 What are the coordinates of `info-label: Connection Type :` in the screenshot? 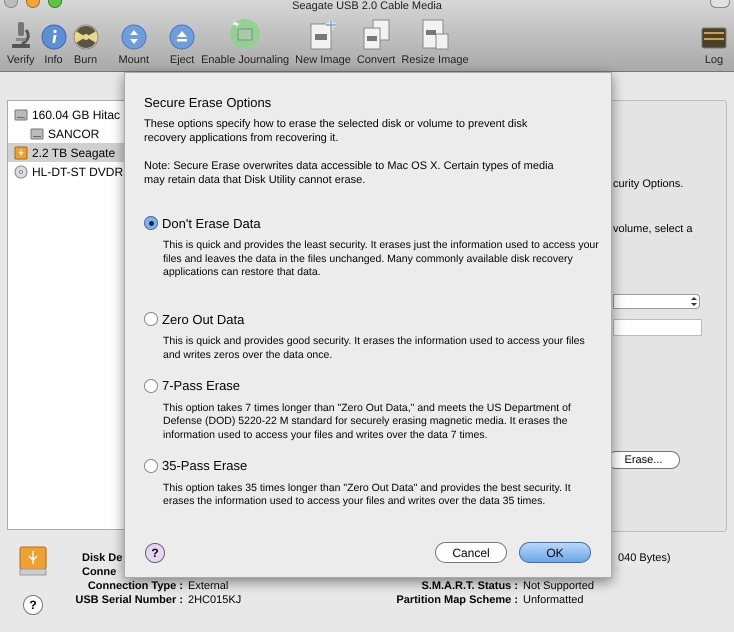 It's located at (134, 586).